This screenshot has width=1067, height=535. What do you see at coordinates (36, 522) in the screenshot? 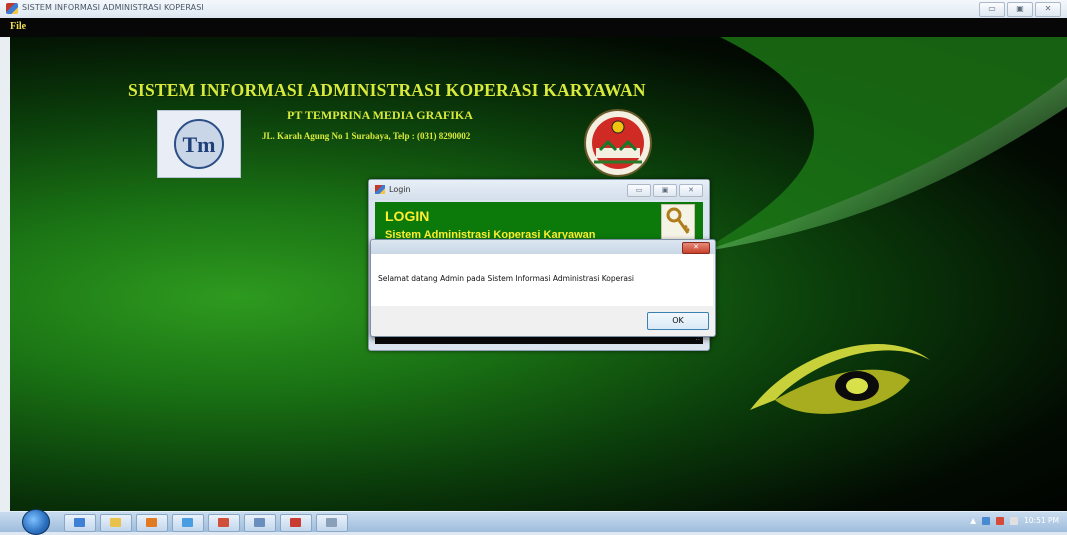
I see `start-orb-icon` at bounding box center [36, 522].